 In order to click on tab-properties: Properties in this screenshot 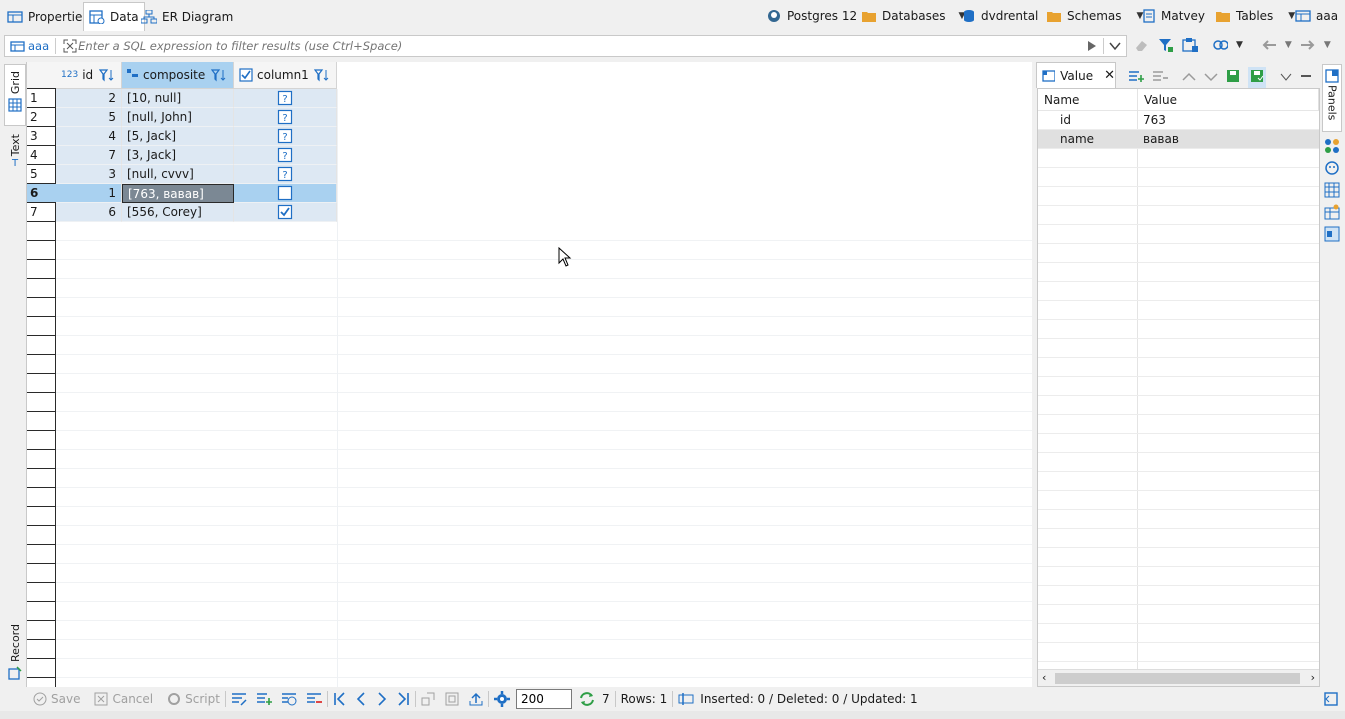, I will do `click(48, 16)`.